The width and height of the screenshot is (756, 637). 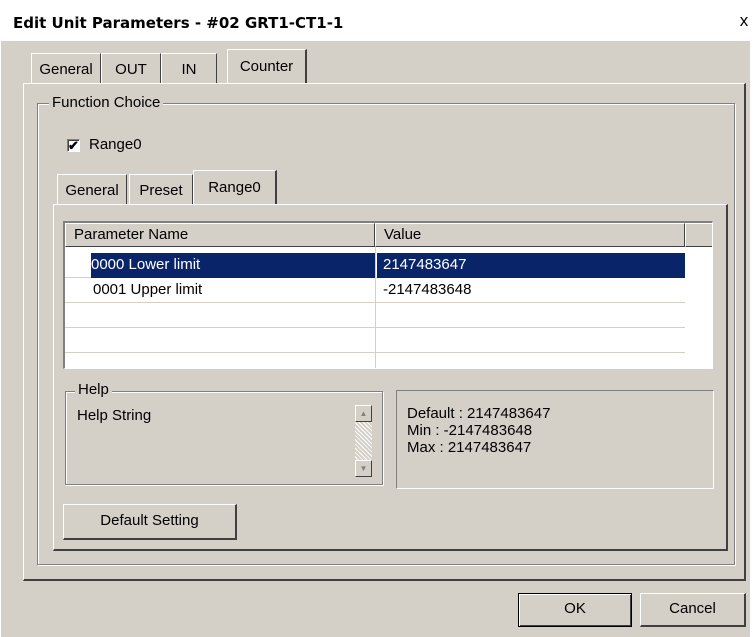 What do you see at coordinates (530, 235) in the screenshot?
I see `column-header-value: Value` at bounding box center [530, 235].